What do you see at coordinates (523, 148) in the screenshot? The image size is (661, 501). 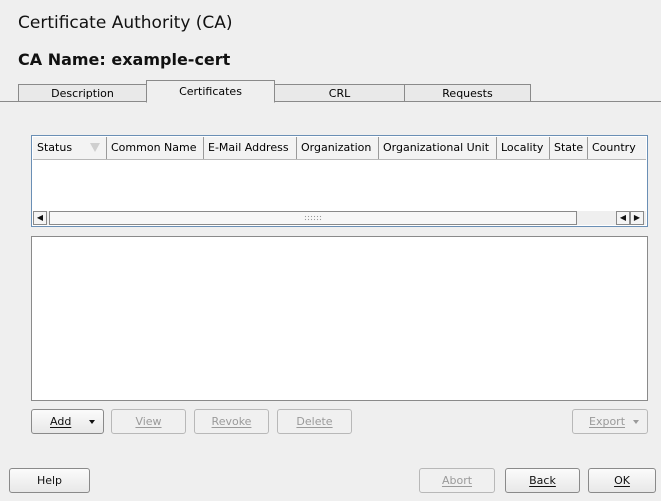 I see `column-header-locality: Locality` at bounding box center [523, 148].